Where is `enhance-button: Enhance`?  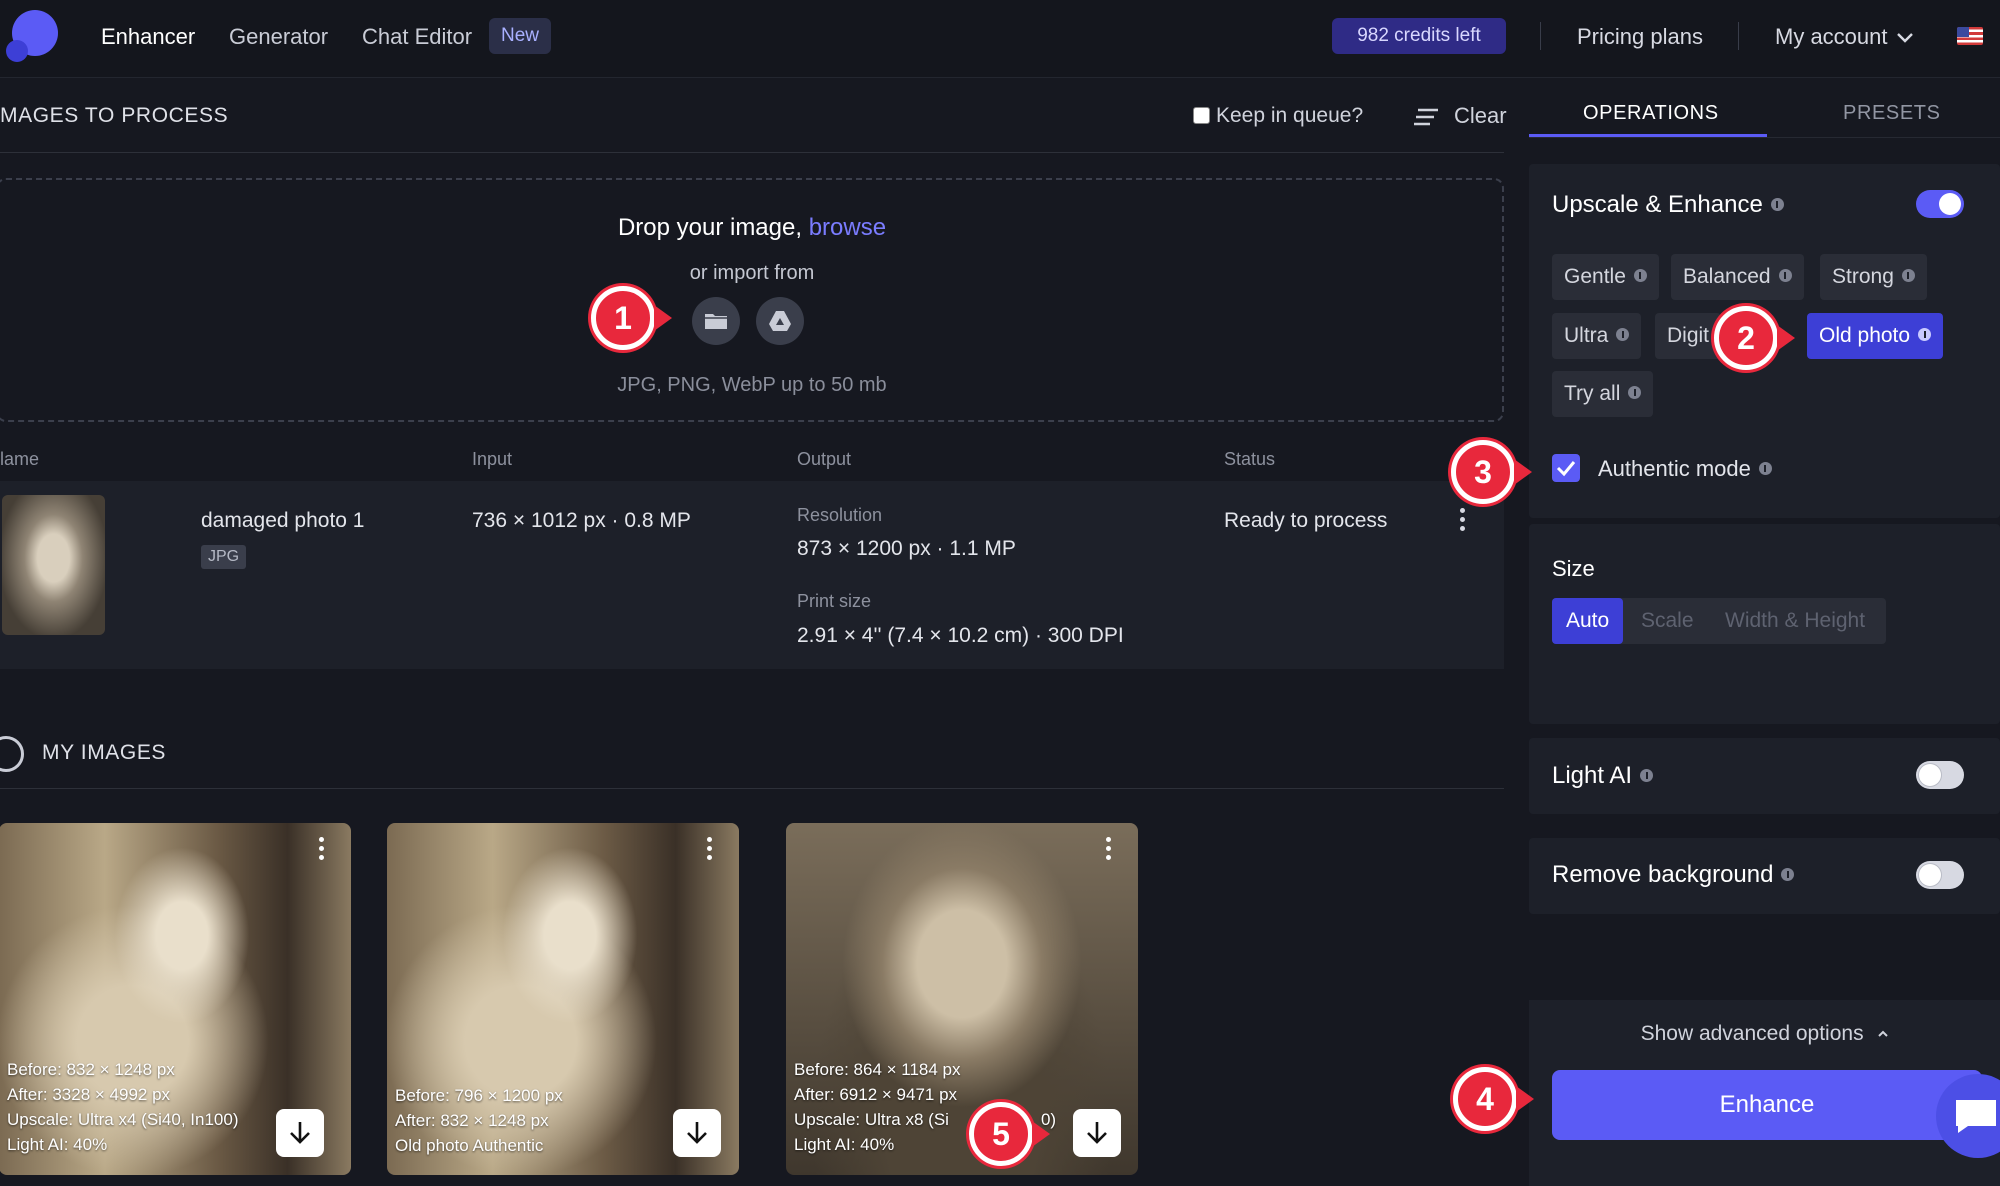
enhance-button: Enhance is located at coordinates (1767, 1105).